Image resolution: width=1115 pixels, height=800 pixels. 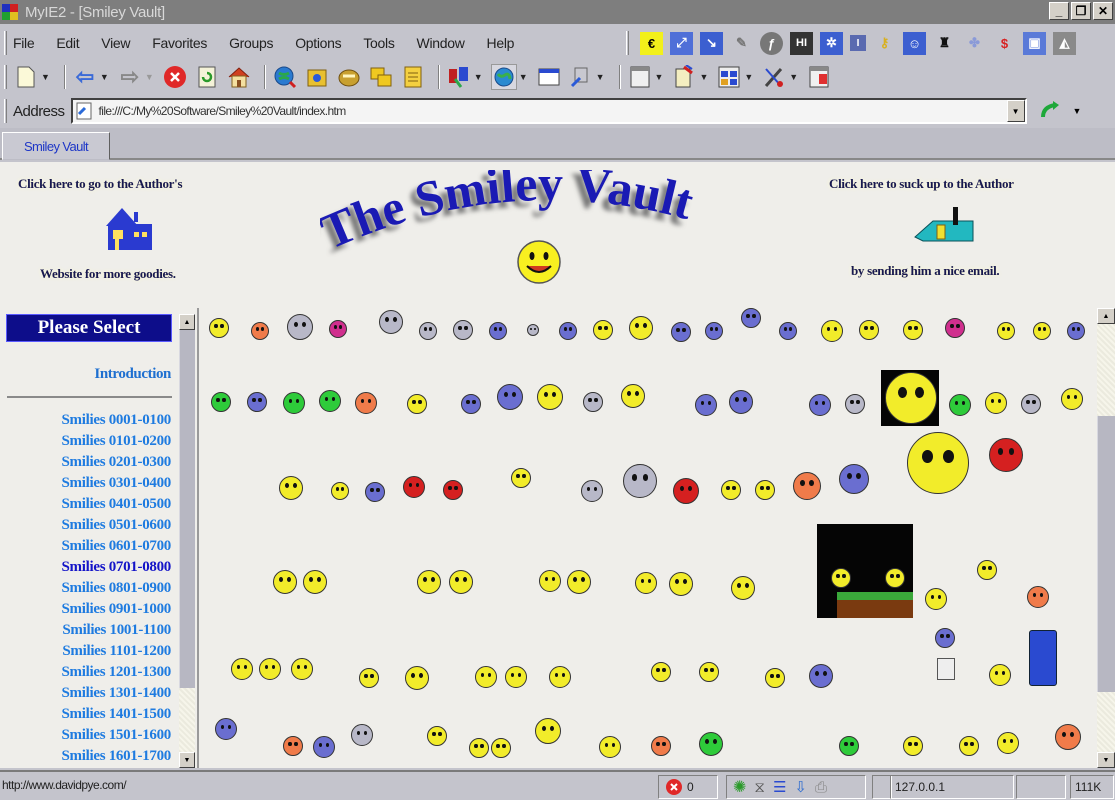 What do you see at coordinates (67, 43) in the screenshot?
I see `menu-edit: Edit` at bounding box center [67, 43].